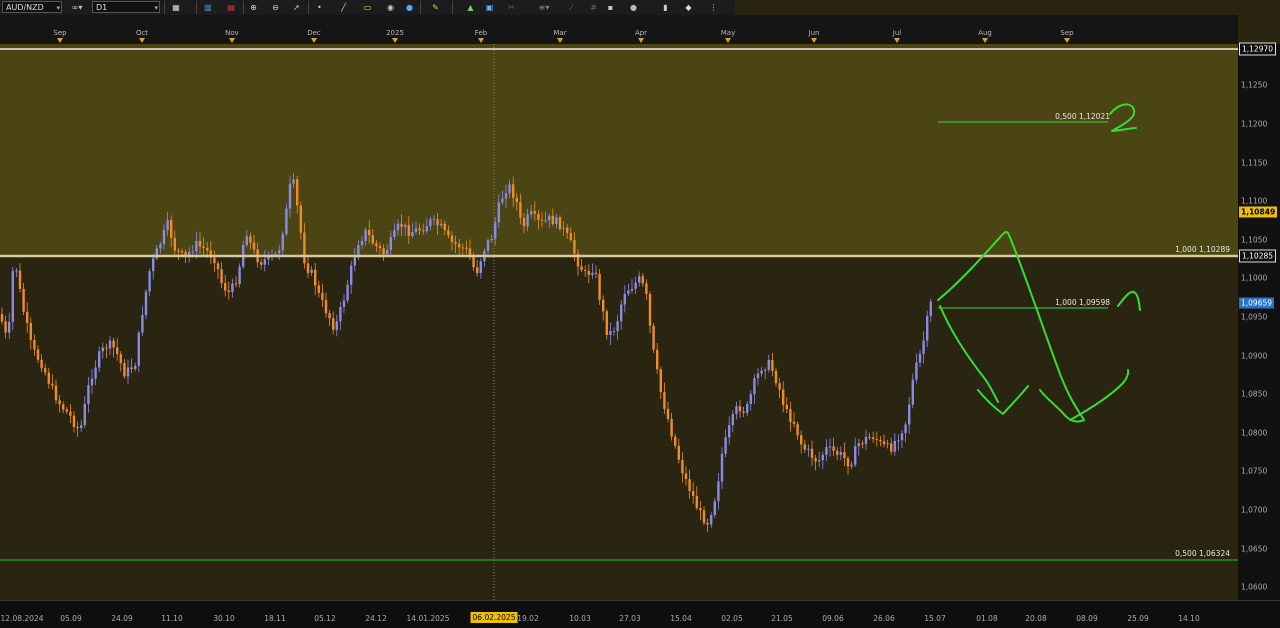 This screenshot has width=1280, height=628. What do you see at coordinates (681, 618) in the screenshot?
I see `date-tick-label: 15.04` at bounding box center [681, 618].